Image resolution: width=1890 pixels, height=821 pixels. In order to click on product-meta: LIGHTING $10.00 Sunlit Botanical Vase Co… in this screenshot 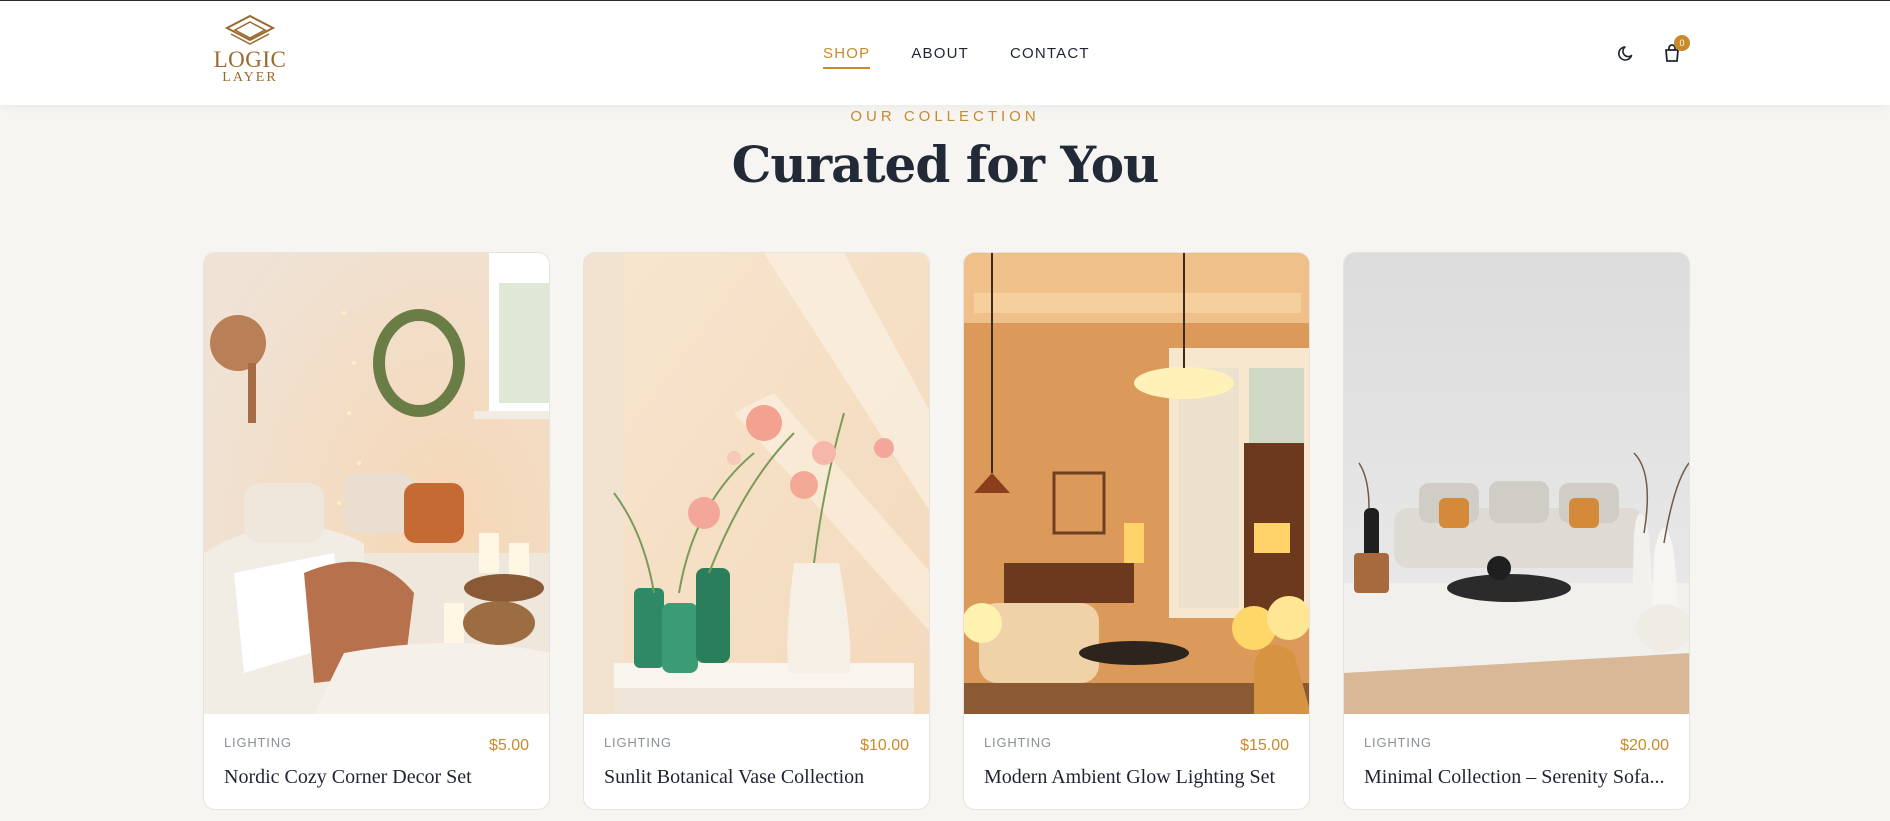, I will do `click(756, 761)`.